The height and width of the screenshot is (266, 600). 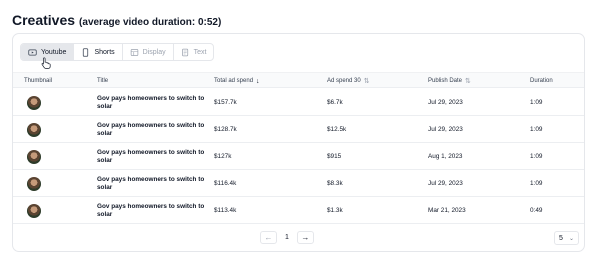 I want to click on row-publish-date: Aug 1, 2023, so click(x=445, y=156).